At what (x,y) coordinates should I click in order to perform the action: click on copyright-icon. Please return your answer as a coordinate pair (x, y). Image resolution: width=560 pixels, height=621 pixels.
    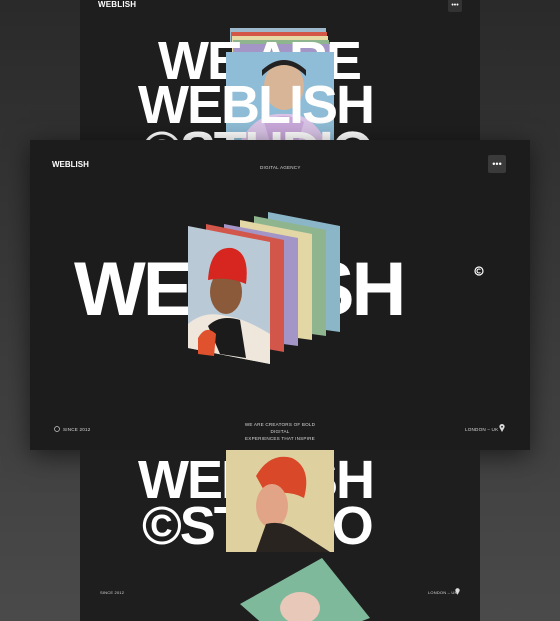
    Looking at the image, I should click on (479, 271).